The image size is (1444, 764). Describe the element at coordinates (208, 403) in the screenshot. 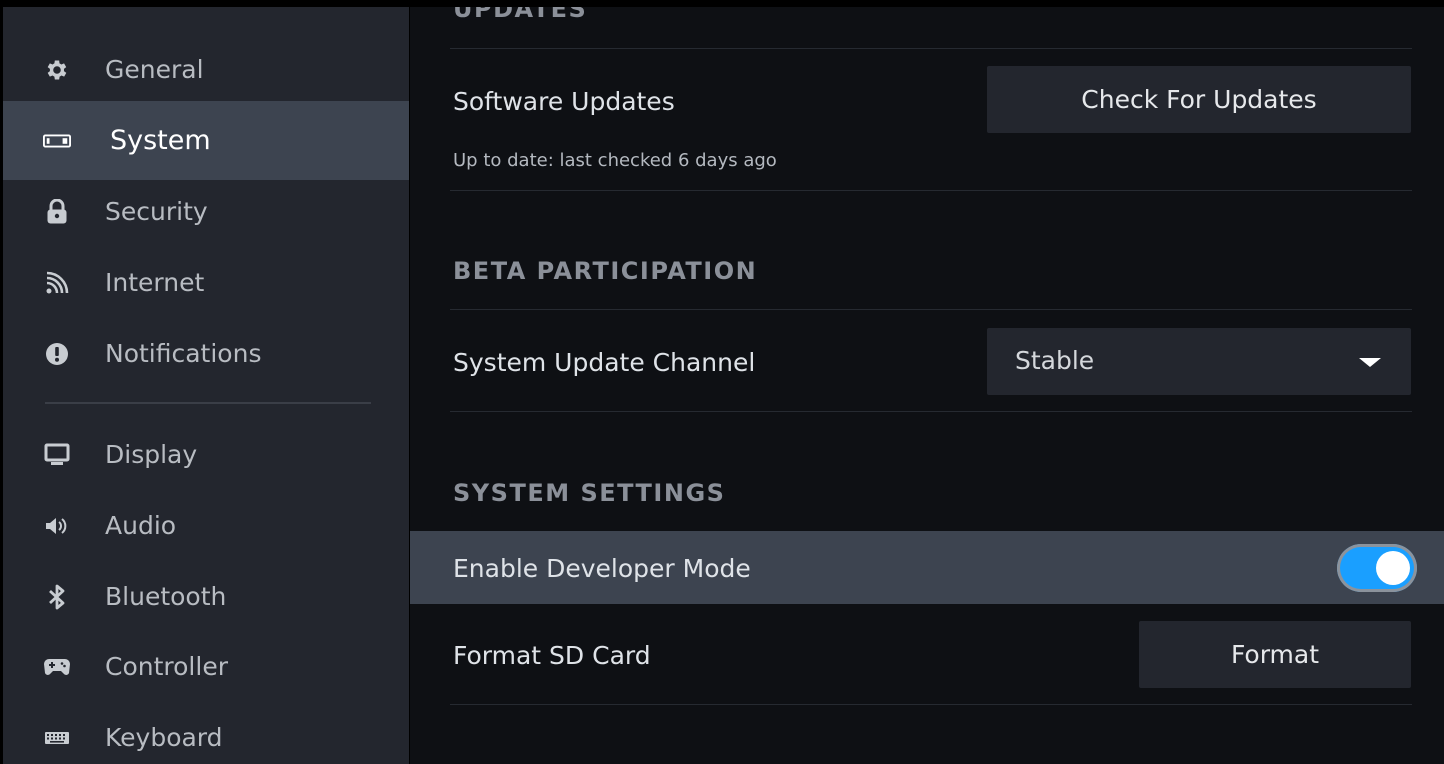

I see `sidebar-divider` at that location.